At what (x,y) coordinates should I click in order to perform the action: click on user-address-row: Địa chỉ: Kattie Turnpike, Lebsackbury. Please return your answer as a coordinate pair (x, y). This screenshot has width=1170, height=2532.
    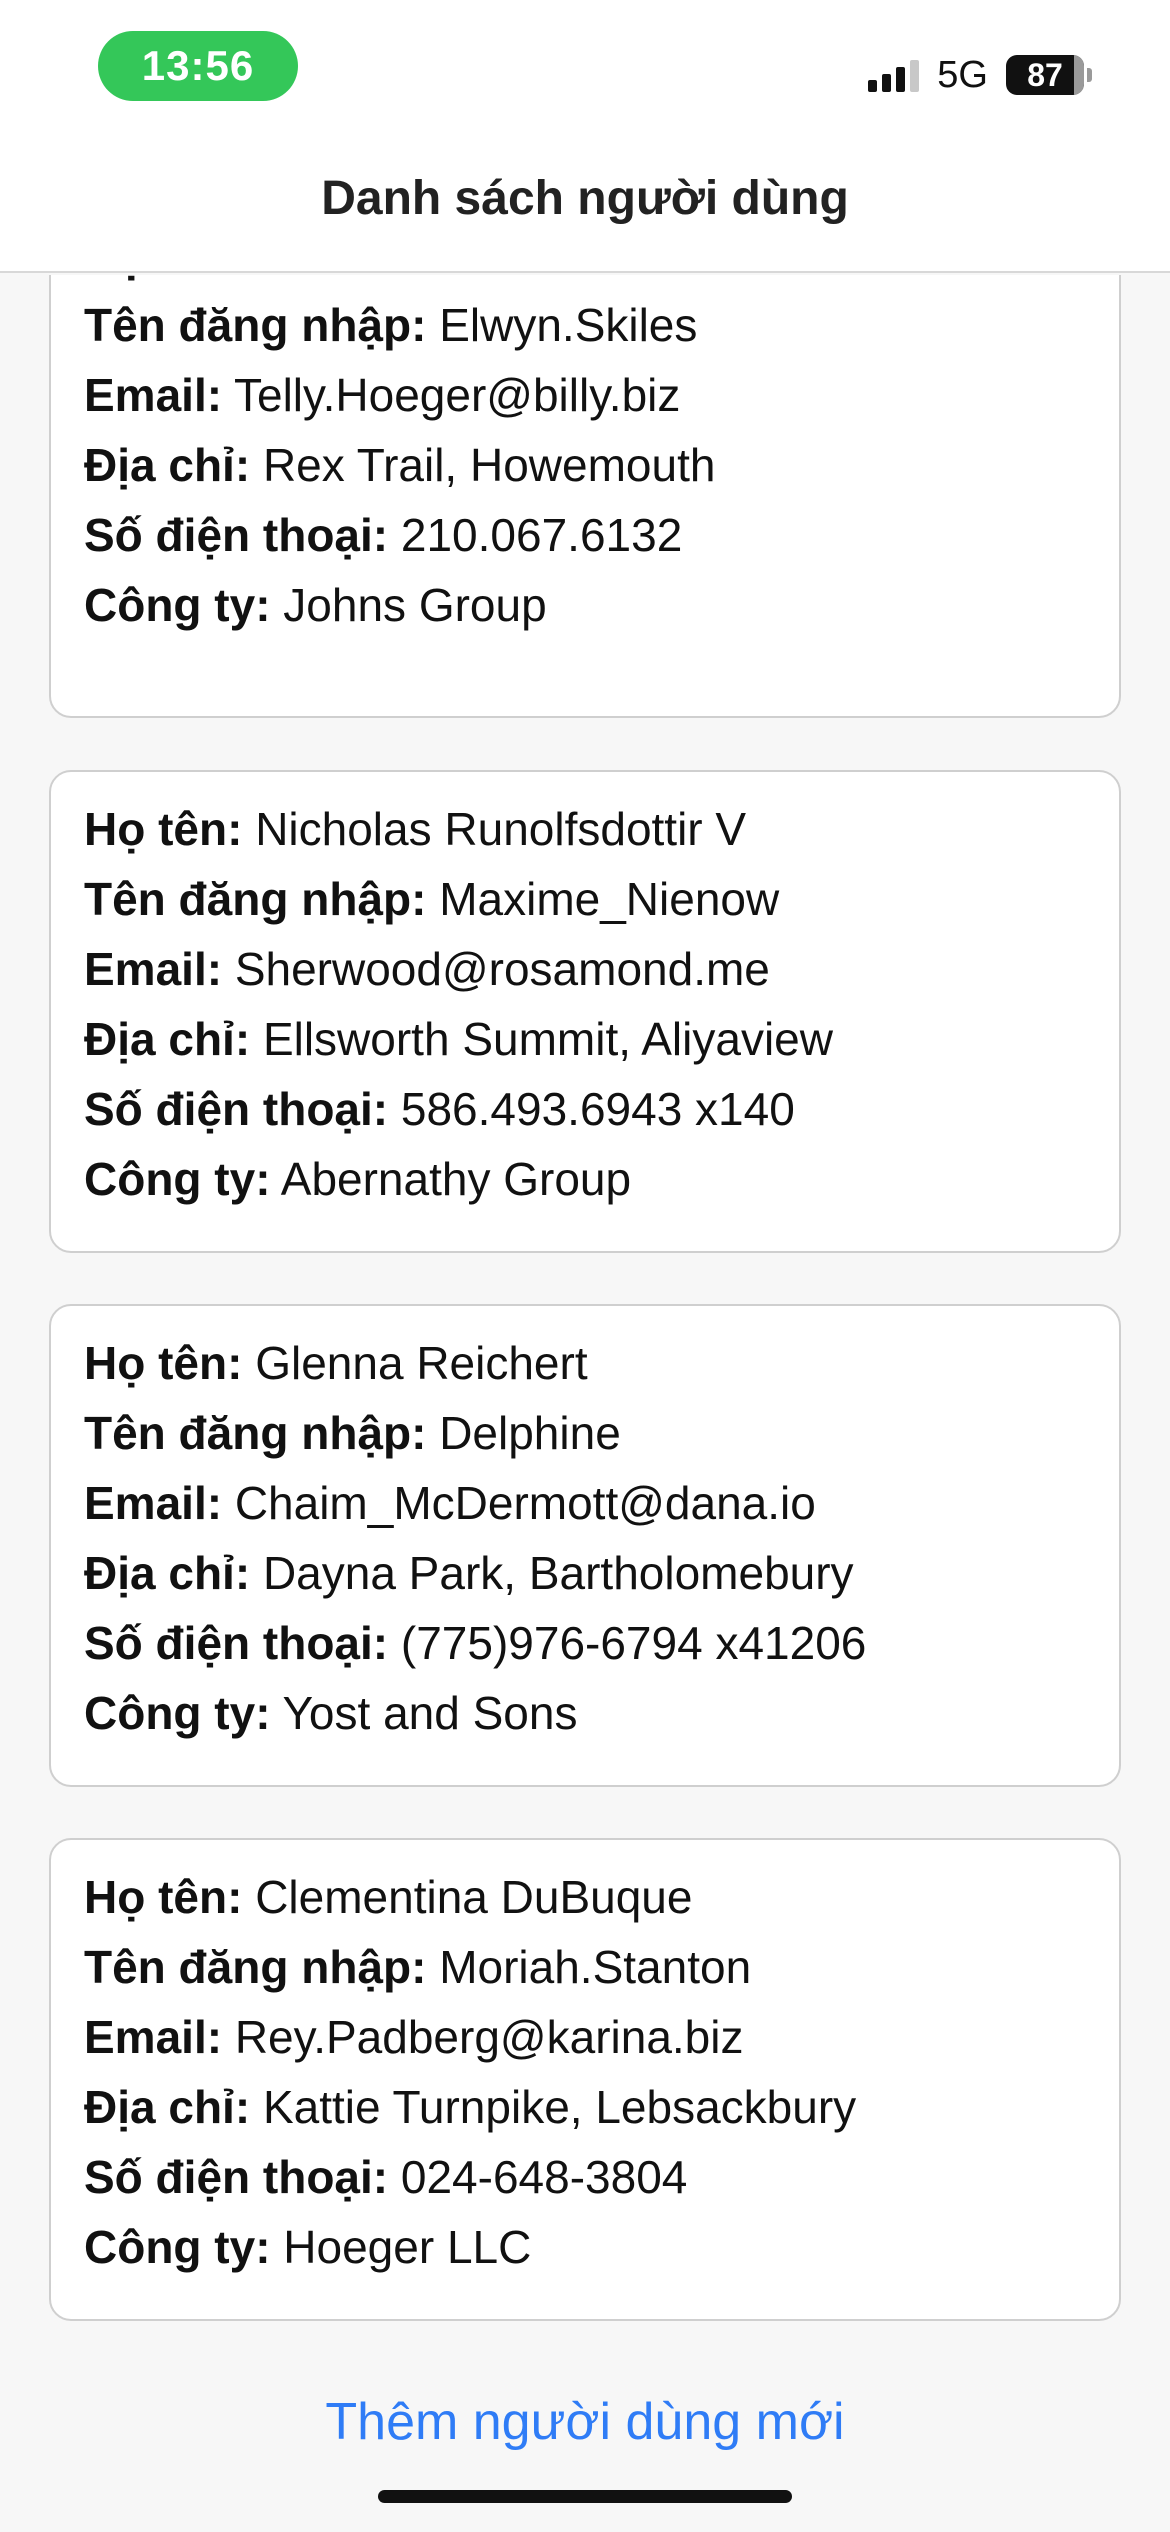
    Looking at the image, I should click on (470, 2107).